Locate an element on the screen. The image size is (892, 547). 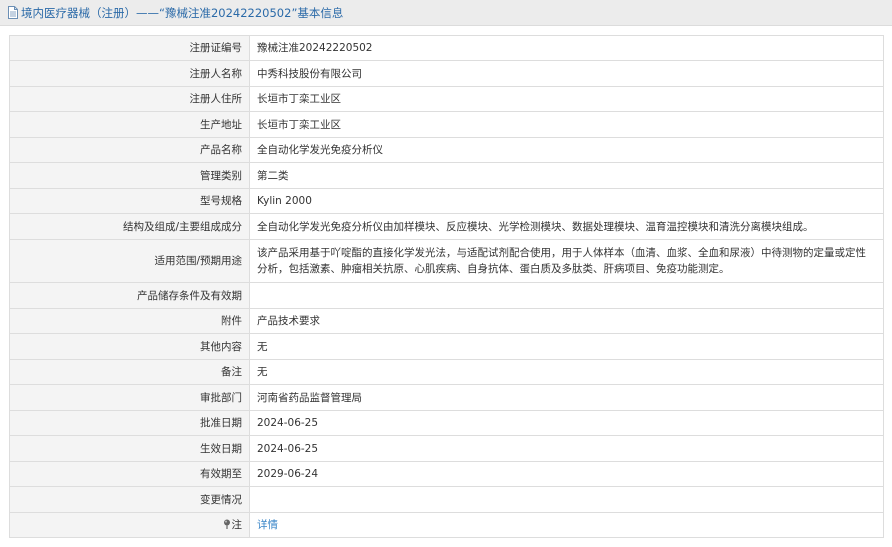
table-row-approval-dept: 审批部门 河南省药品监督管理局 is located at coordinates (446, 397).